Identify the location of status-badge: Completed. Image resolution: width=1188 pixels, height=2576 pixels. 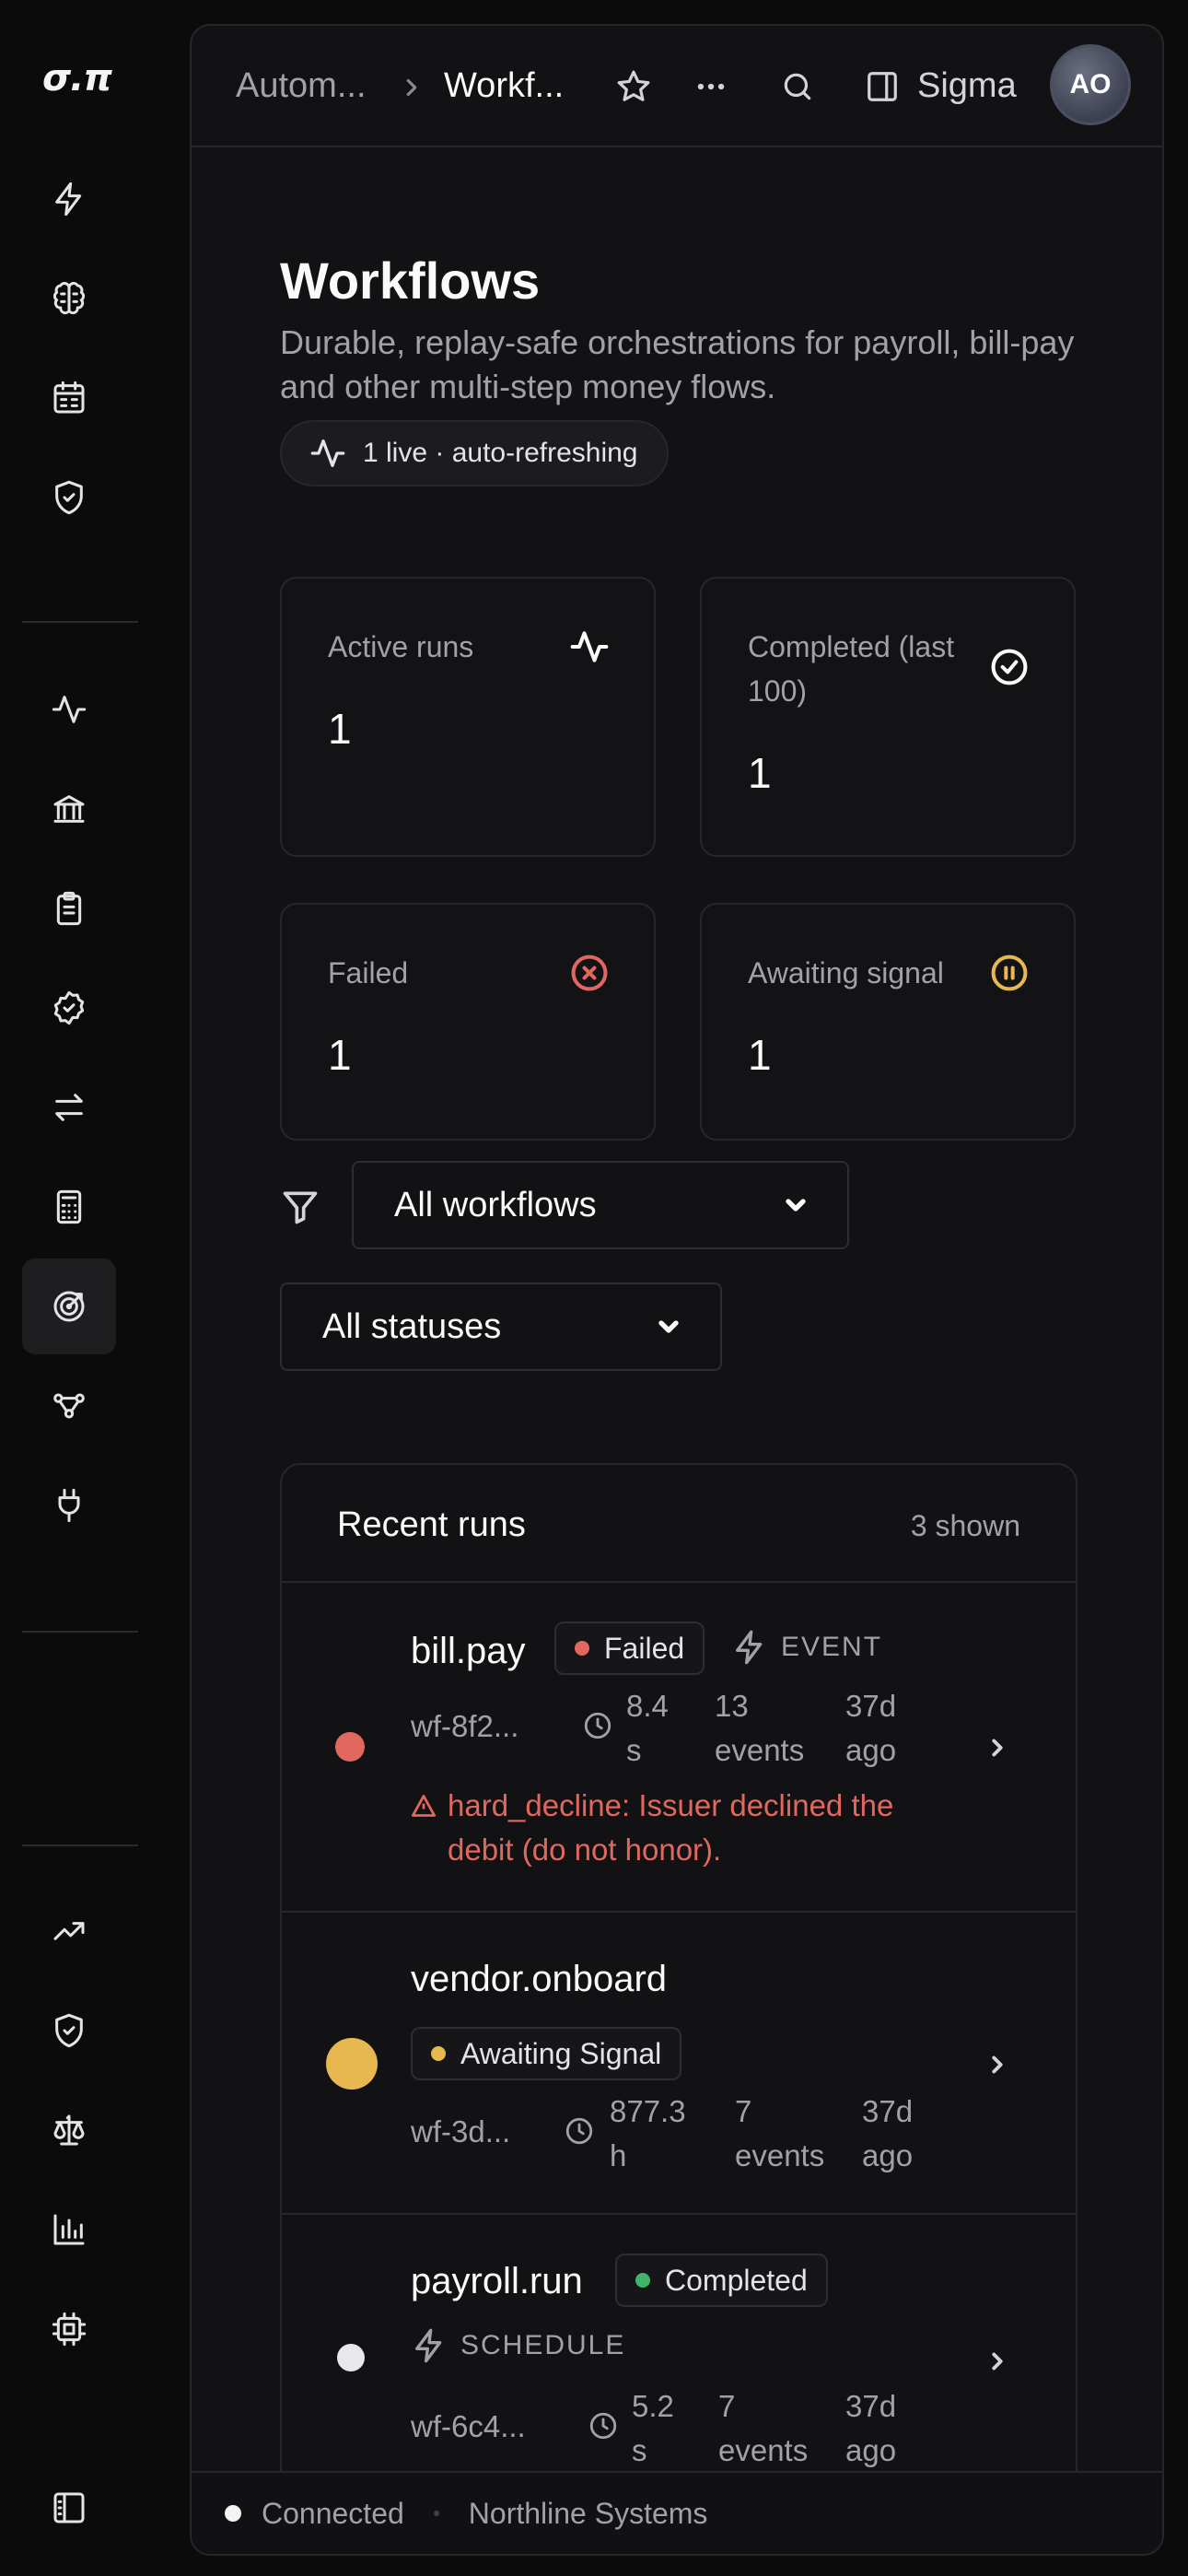
(721, 2280).